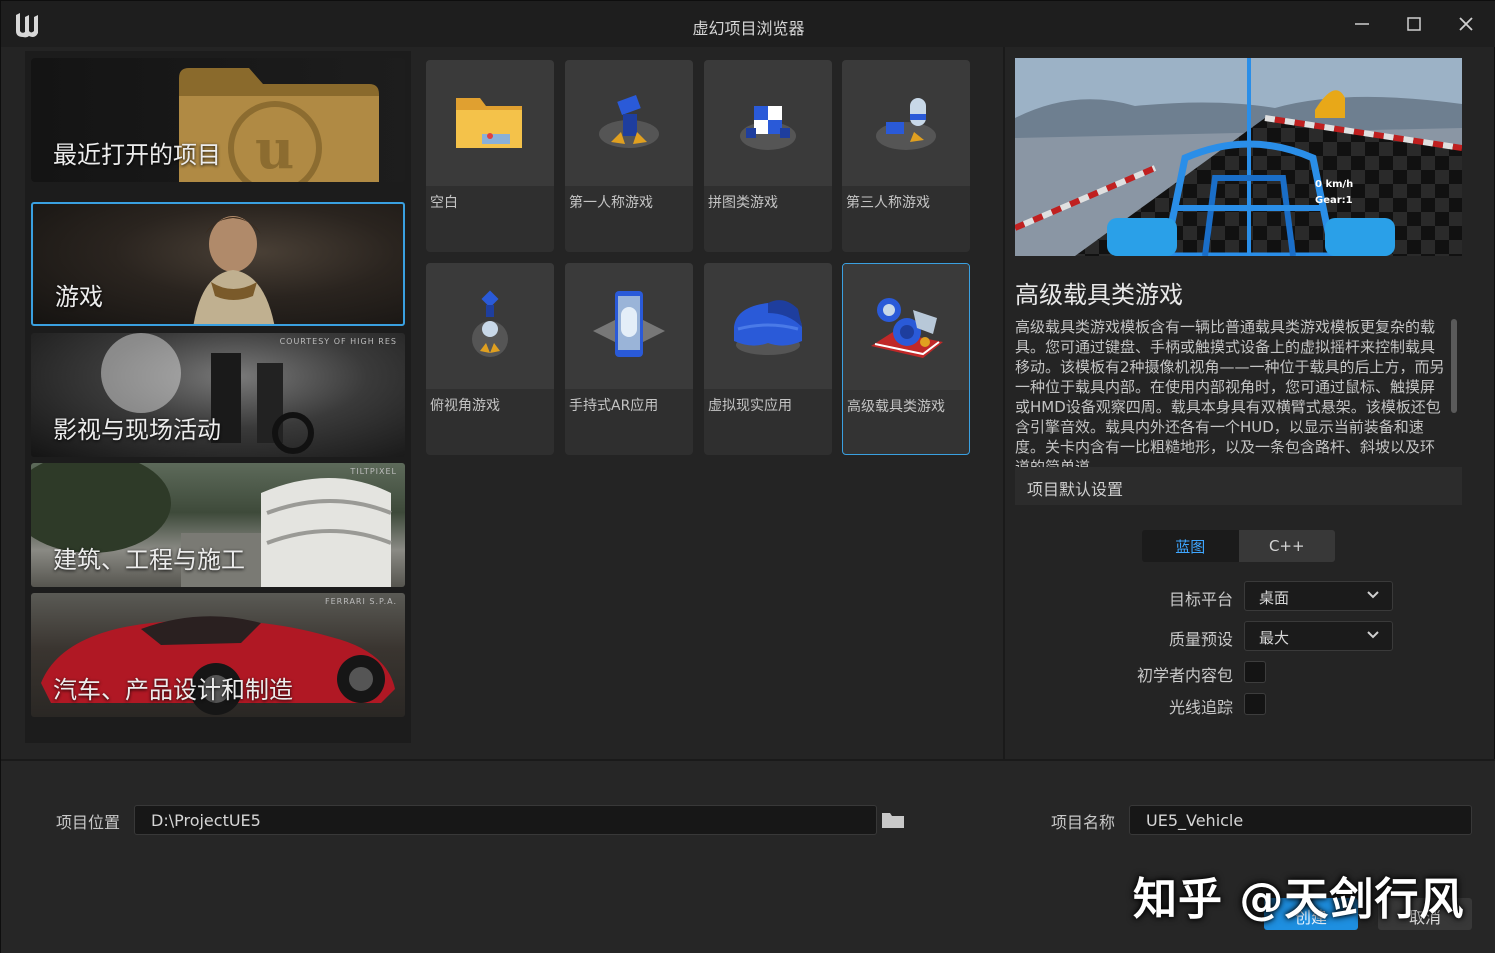 Image resolution: width=1495 pixels, height=953 pixels. What do you see at coordinates (1466, 24) in the screenshot?
I see `close-icon` at bounding box center [1466, 24].